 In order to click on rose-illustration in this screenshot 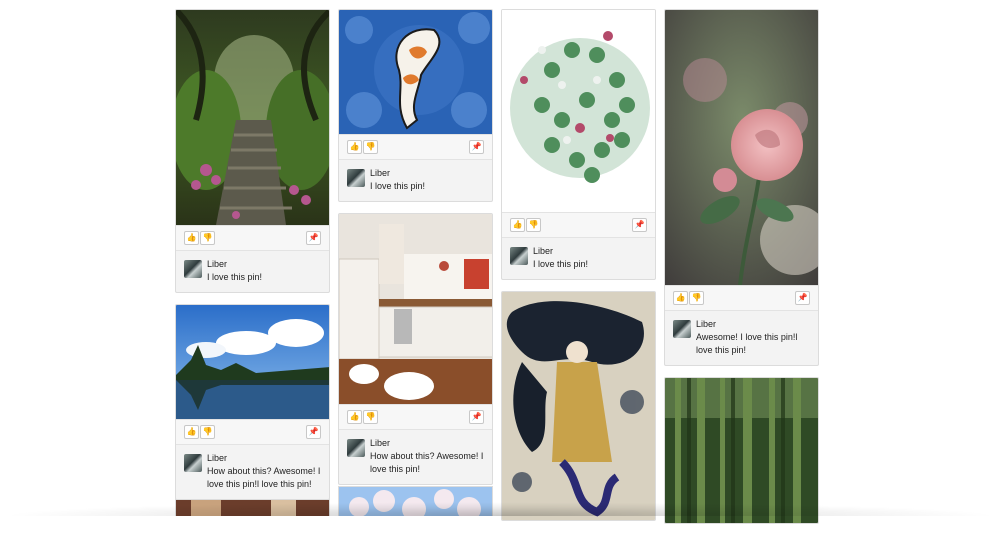, I will do `click(741, 148)`.